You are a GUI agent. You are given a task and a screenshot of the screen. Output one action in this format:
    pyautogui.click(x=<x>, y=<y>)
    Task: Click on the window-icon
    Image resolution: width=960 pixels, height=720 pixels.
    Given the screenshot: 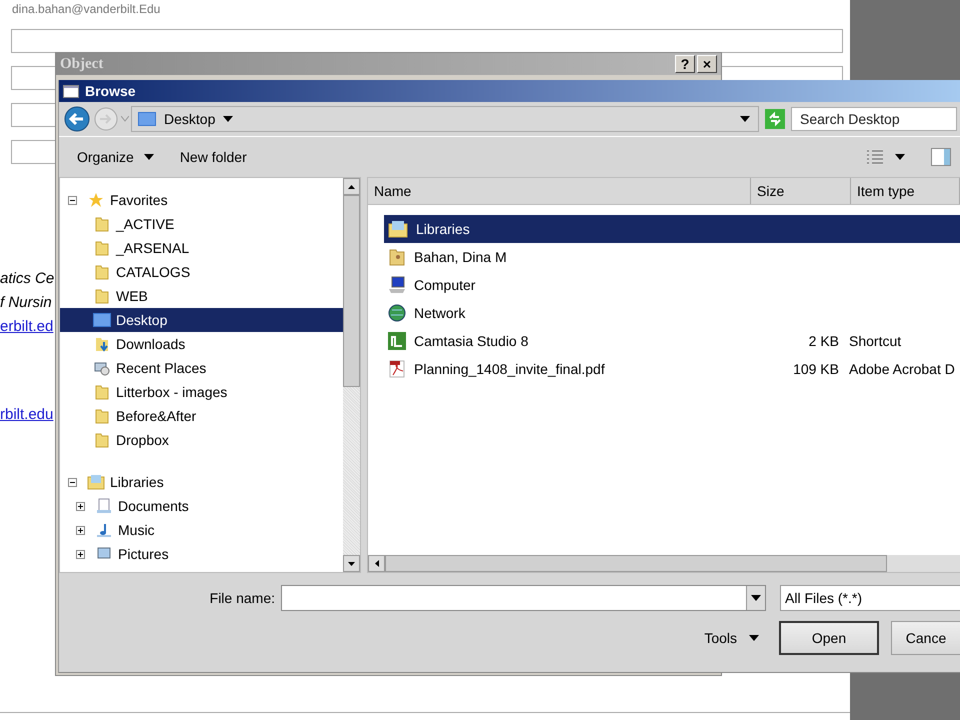 What is the action you would take?
    pyautogui.click(x=71, y=91)
    